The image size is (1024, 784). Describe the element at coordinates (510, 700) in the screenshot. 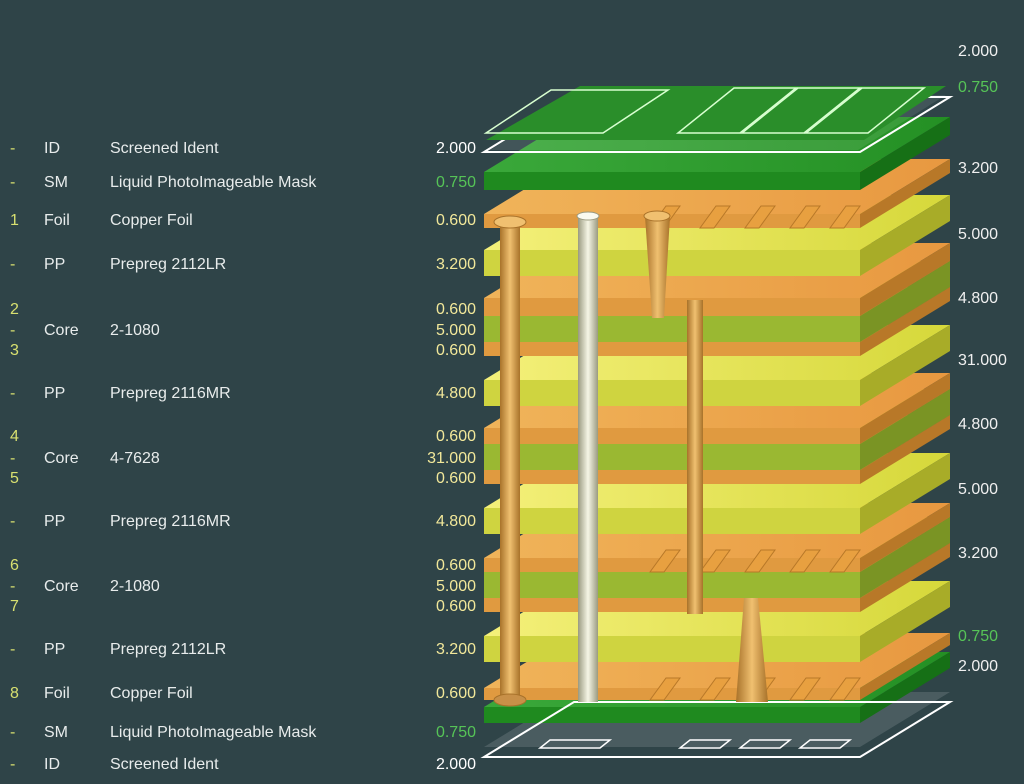

I see `via-bottom-cap` at that location.